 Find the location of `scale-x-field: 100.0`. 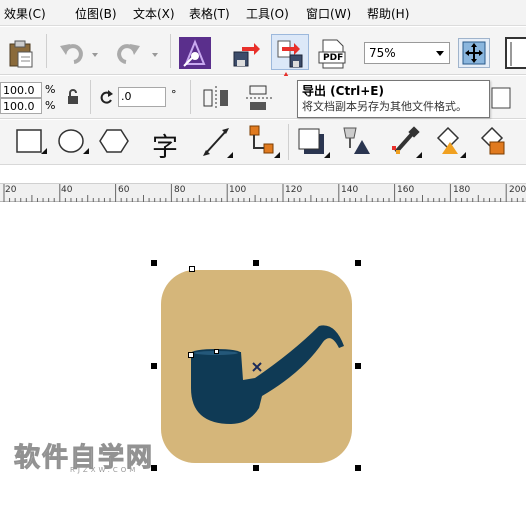

scale-x-field: 100.0 is located at coordinates (21, 90).